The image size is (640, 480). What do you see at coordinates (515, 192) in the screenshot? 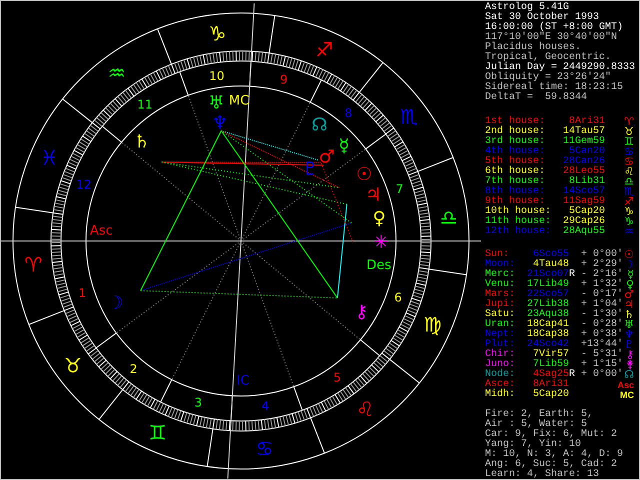
I see `house-label: 8th house:` at bounding box center [515, 192].